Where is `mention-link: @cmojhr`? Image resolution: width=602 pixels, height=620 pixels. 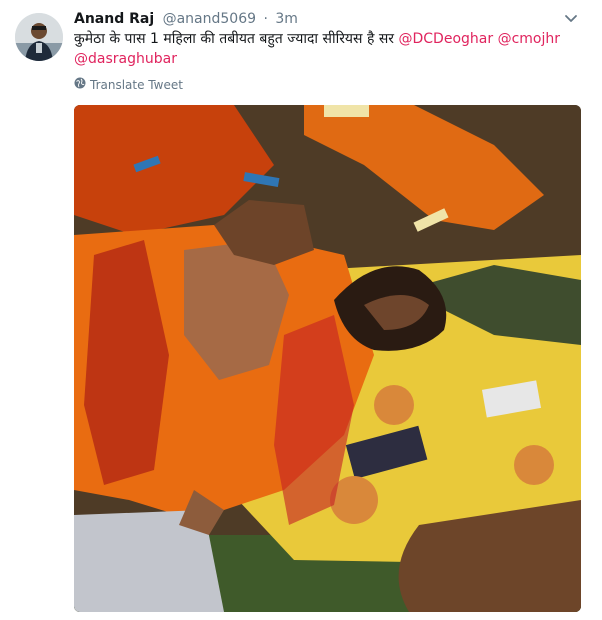
mention-link: @cmojhr is located at coordinates (529, 39).